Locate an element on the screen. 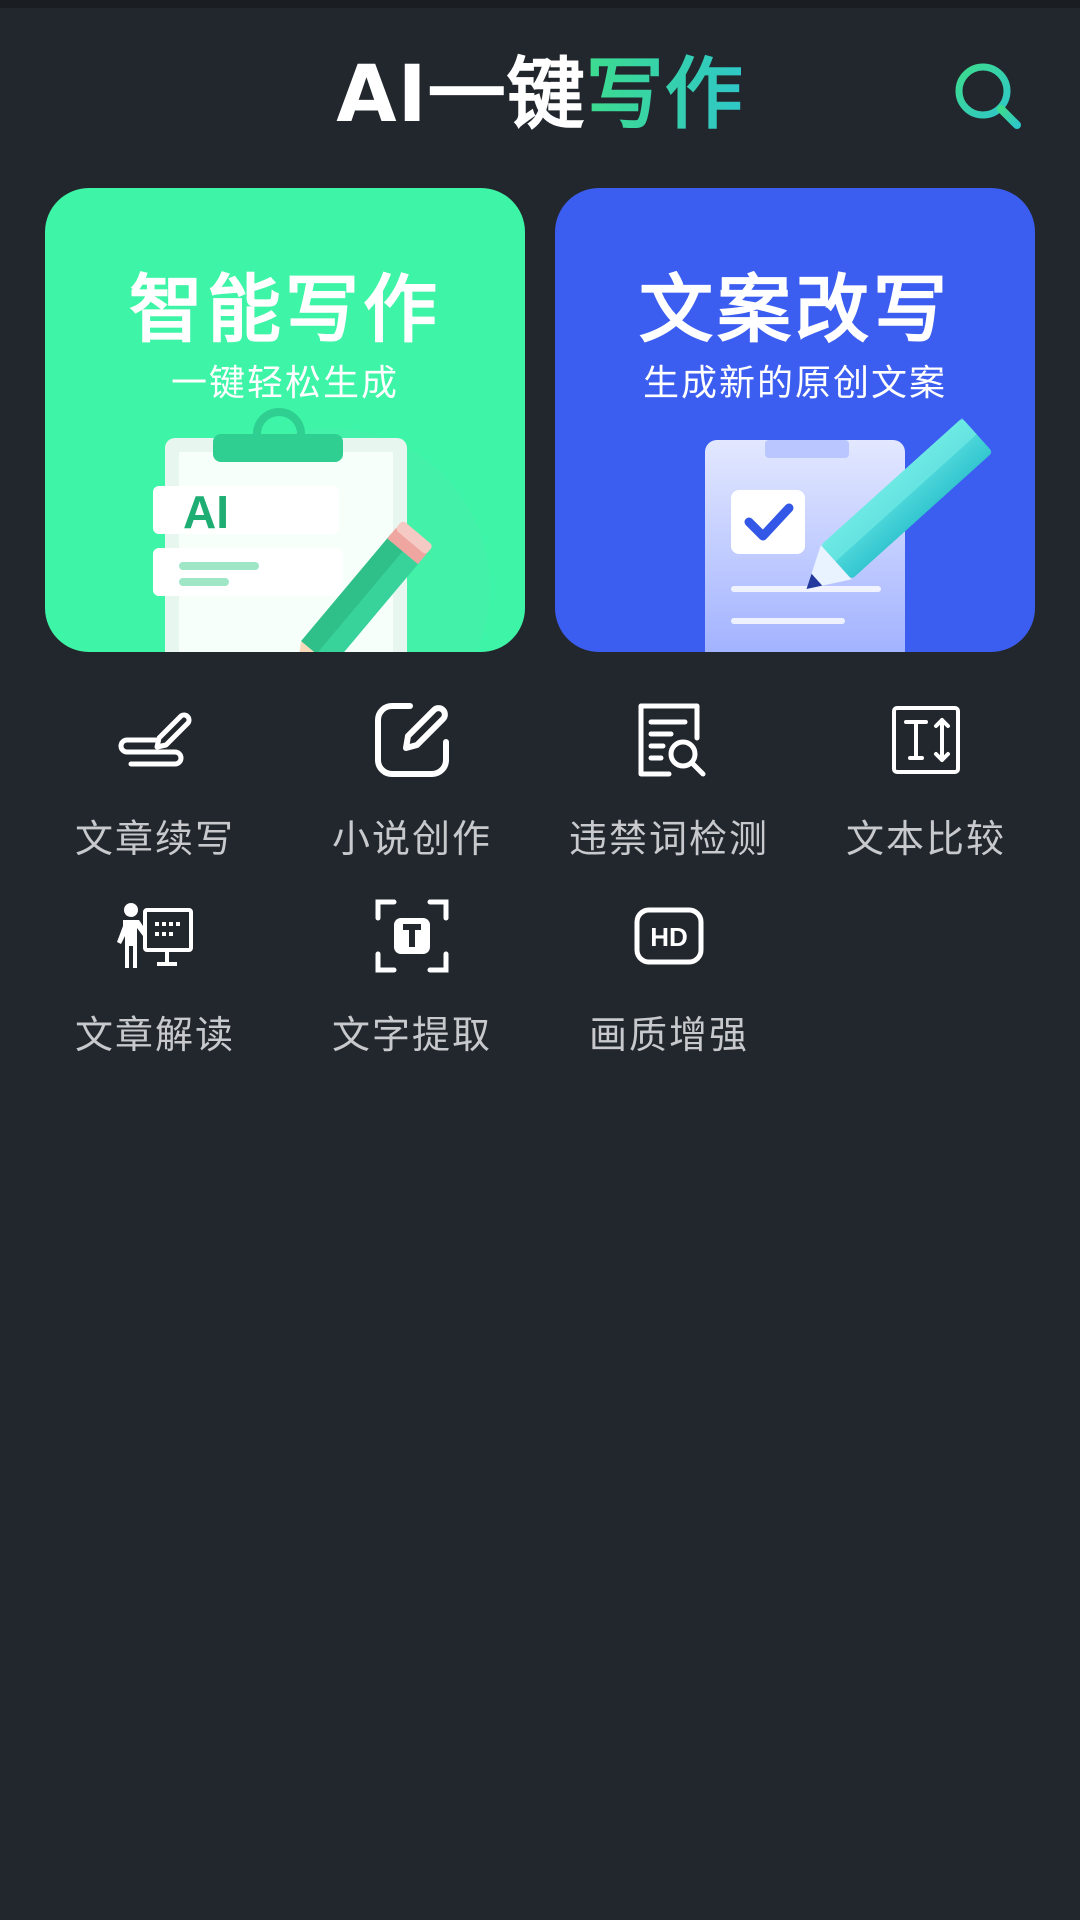 Image resolution: width=1080 pixels, height=1920 pixels. tool-label: 文本比较 is located at coordinates (925, 839).